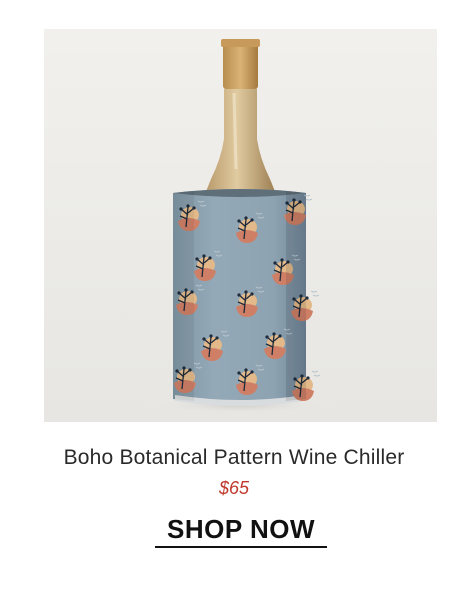  What do you see at coordinates (234, 458) in the screenshot?
I see `product-title: Boho Botanical Pattern Wine Chiller` at bounding box center [234, 458].